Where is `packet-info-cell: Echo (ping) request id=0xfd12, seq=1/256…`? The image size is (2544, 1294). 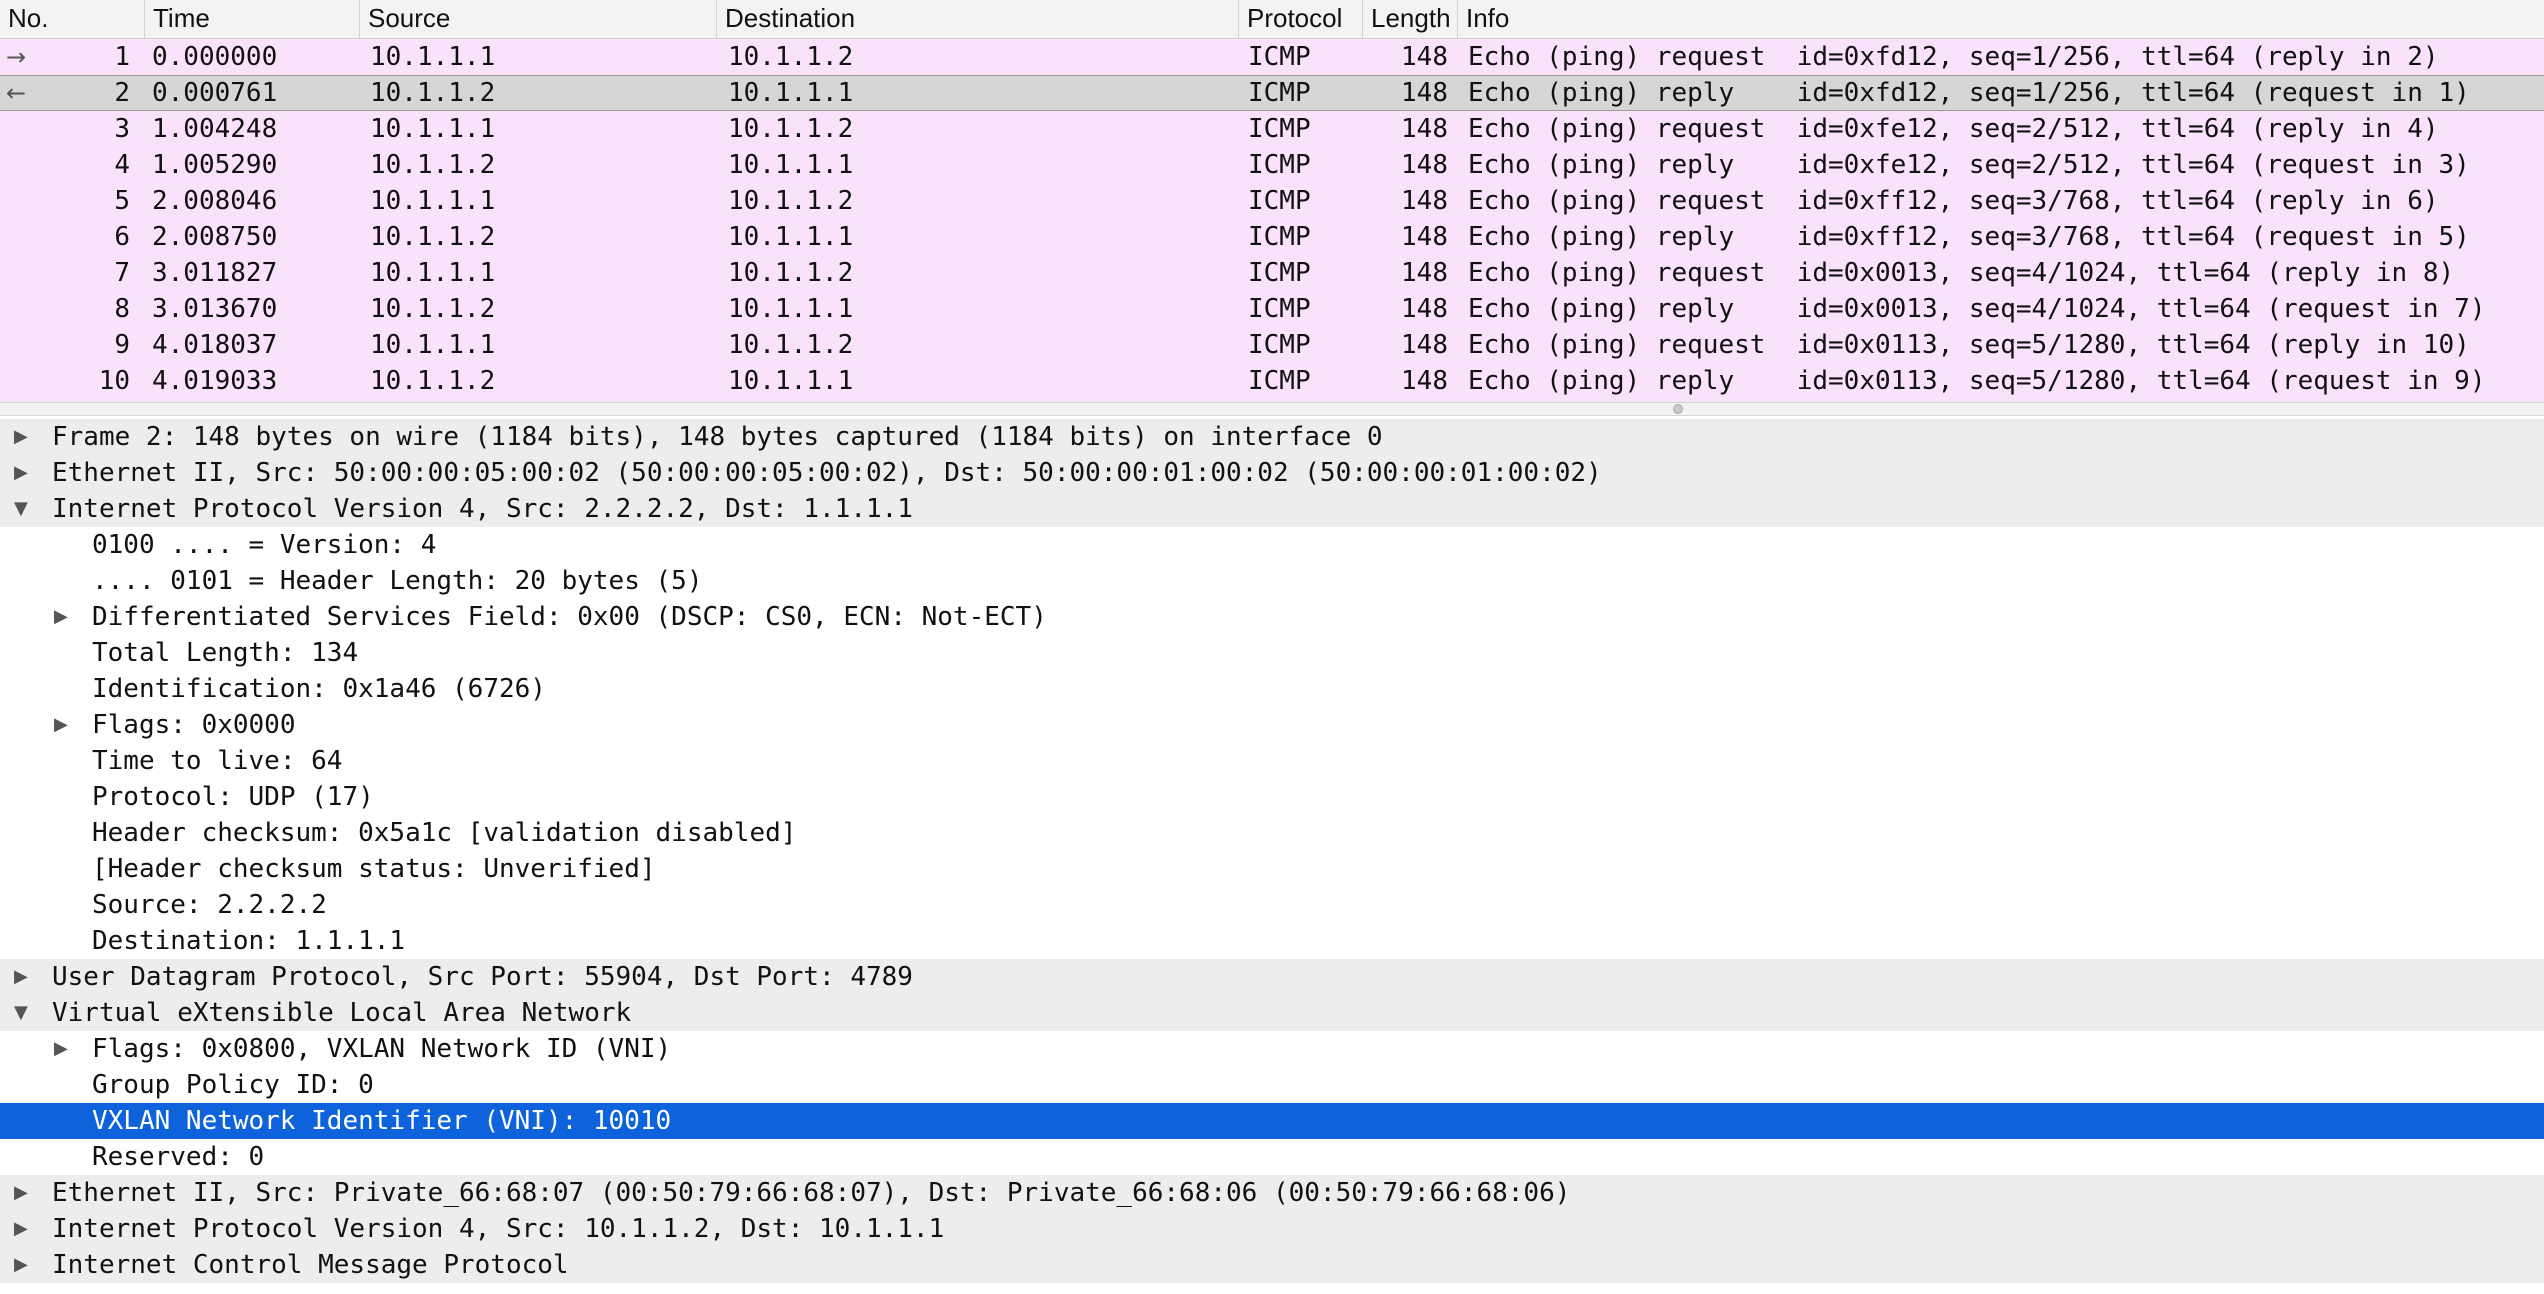 packet-info-cell: Echo (ping) request id=0xfd12, seq=1/256… is located at coordinates (1953, 57).